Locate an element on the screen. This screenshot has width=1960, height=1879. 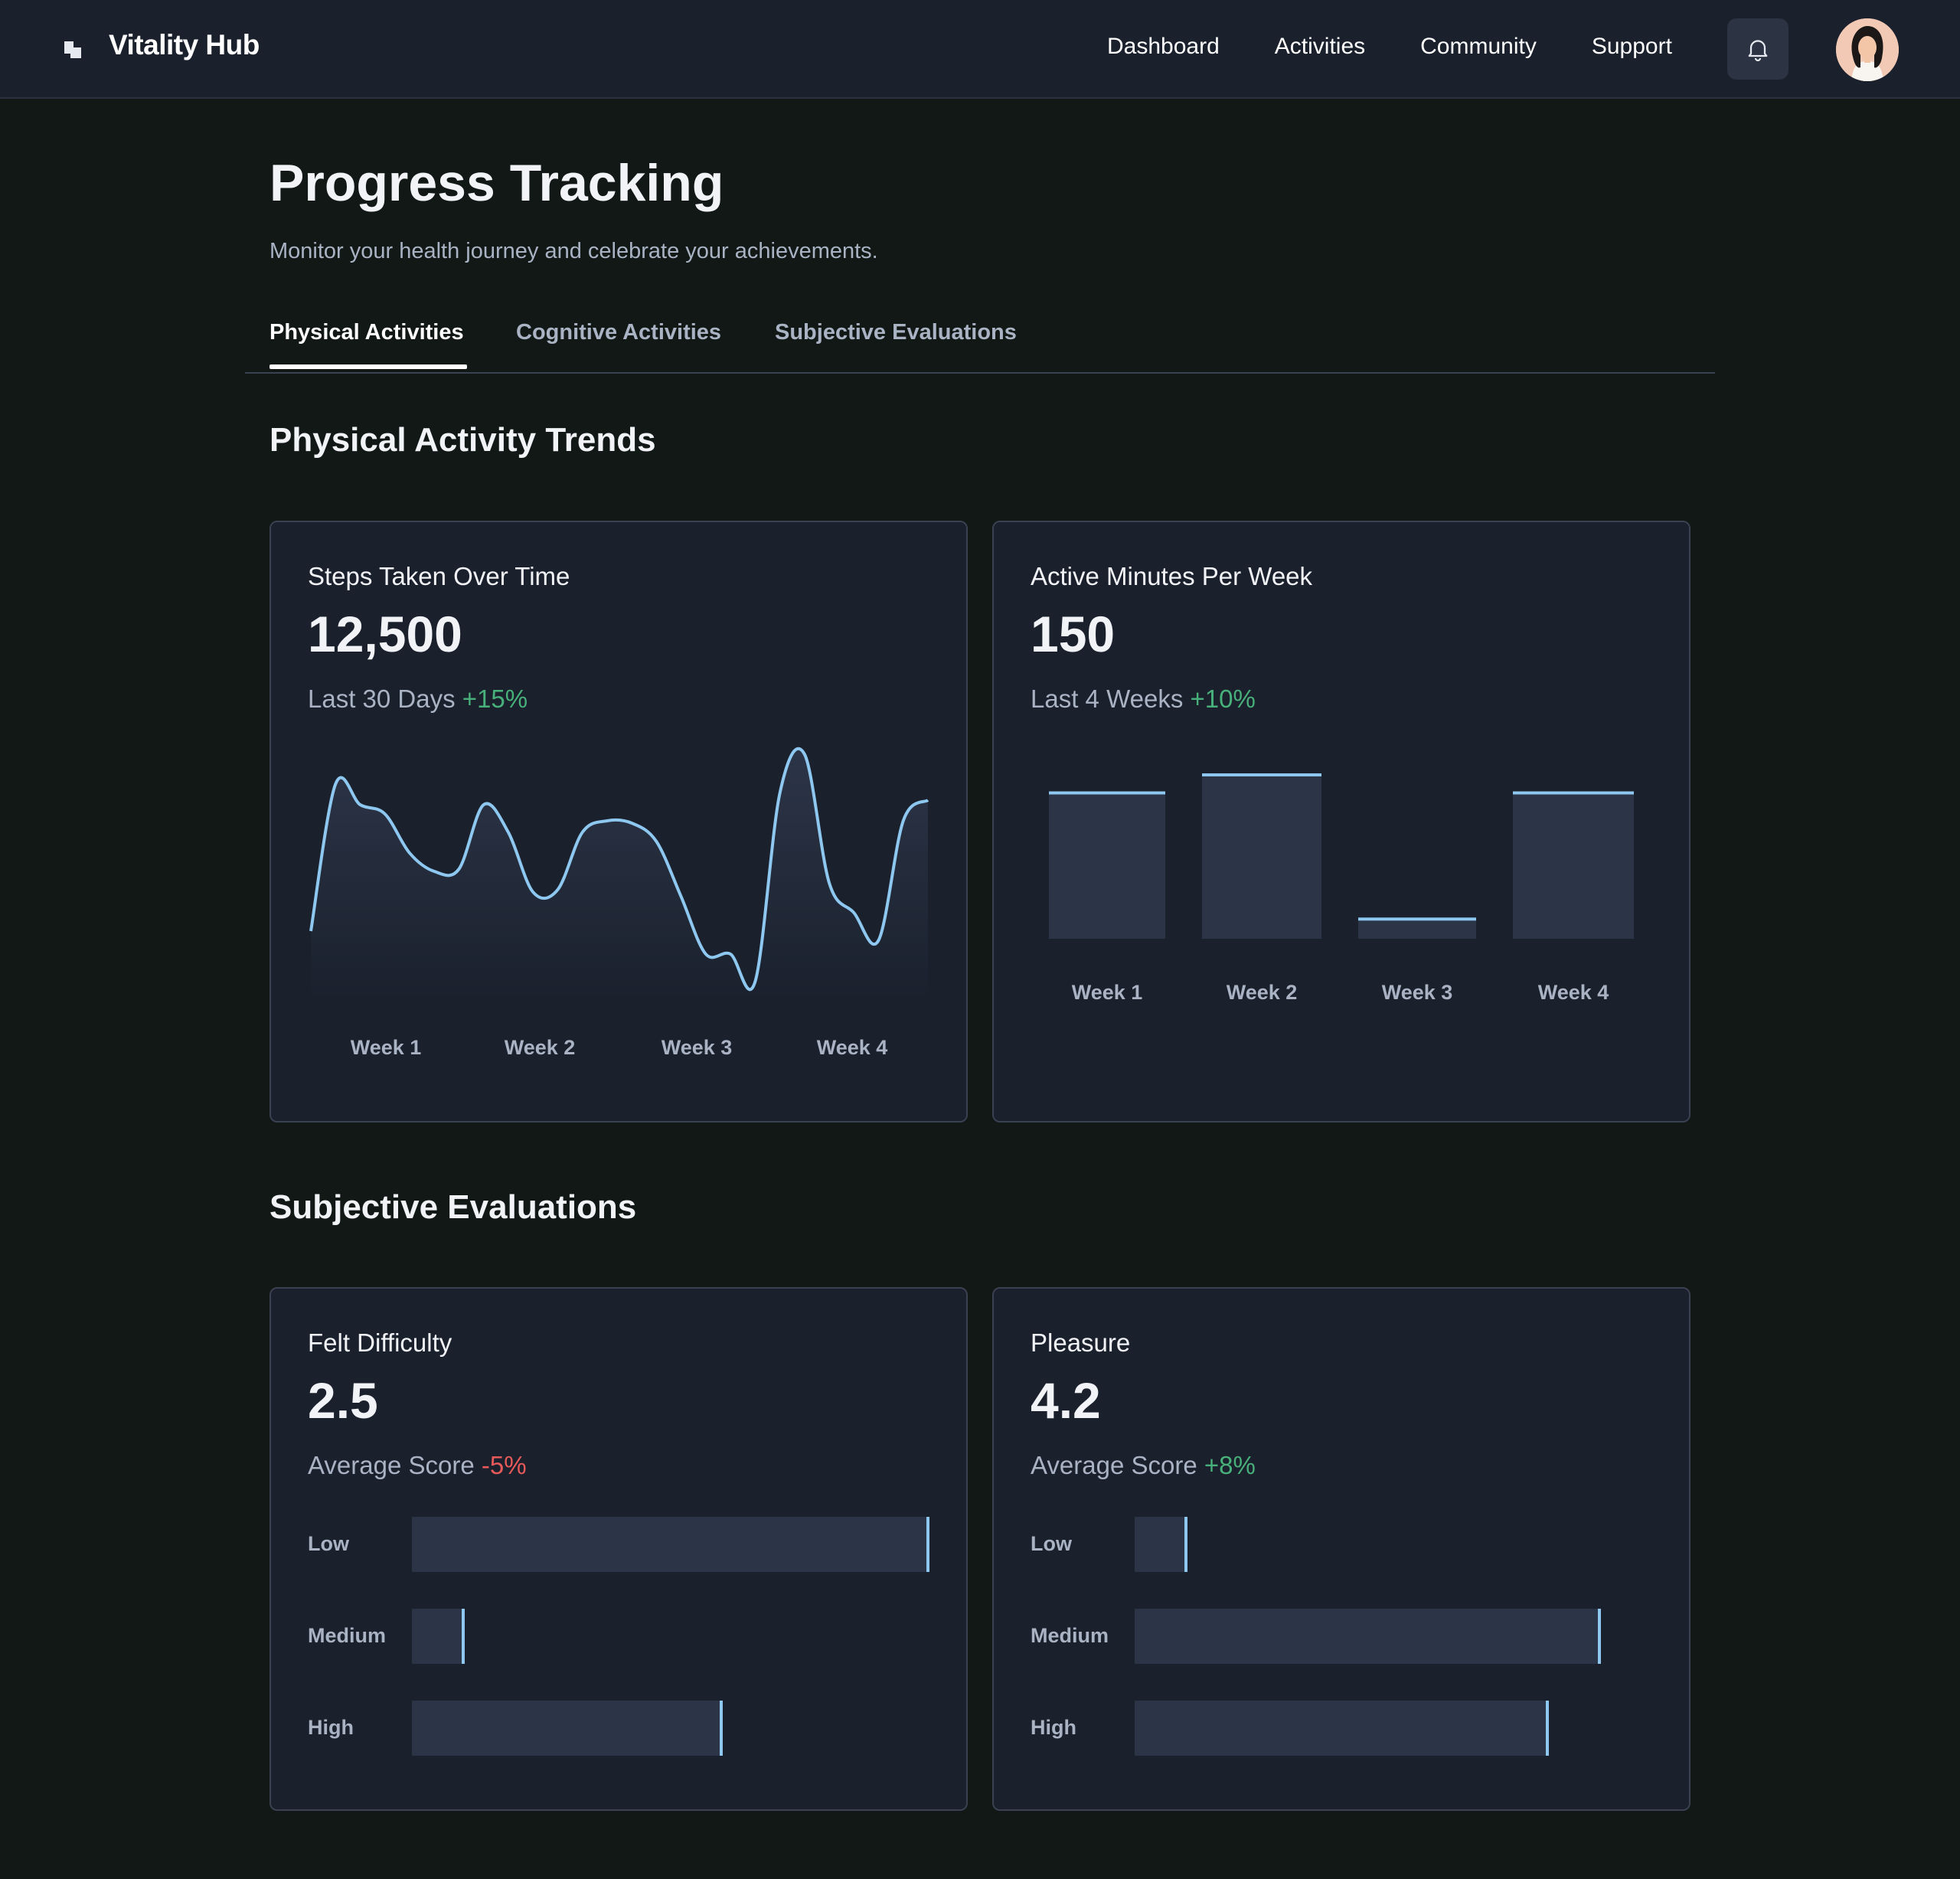
active-tab-indicator is located at coordinates (368, 366).